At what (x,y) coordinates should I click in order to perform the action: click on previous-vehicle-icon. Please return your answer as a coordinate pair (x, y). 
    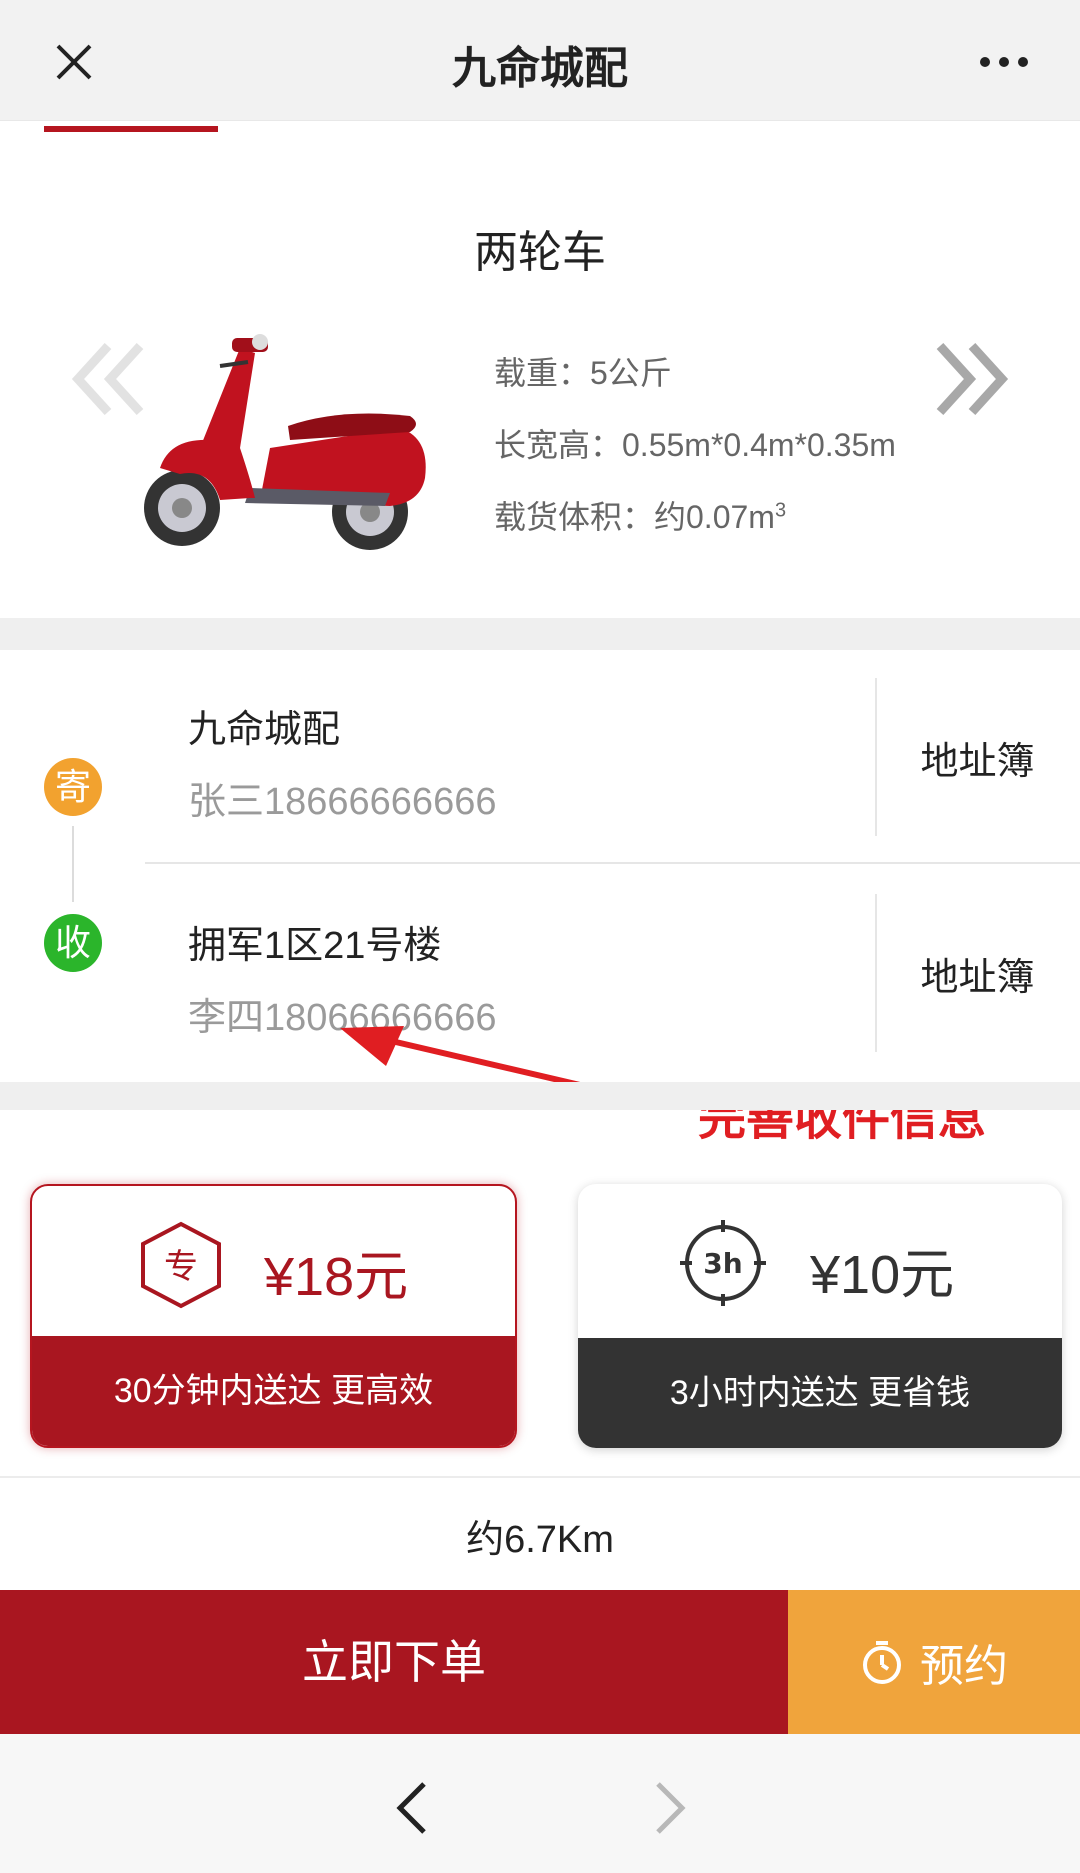
    Looking at the image, I should click on (110, 379).